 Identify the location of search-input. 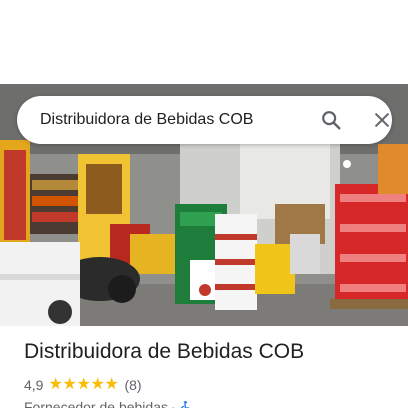
(170, 120).